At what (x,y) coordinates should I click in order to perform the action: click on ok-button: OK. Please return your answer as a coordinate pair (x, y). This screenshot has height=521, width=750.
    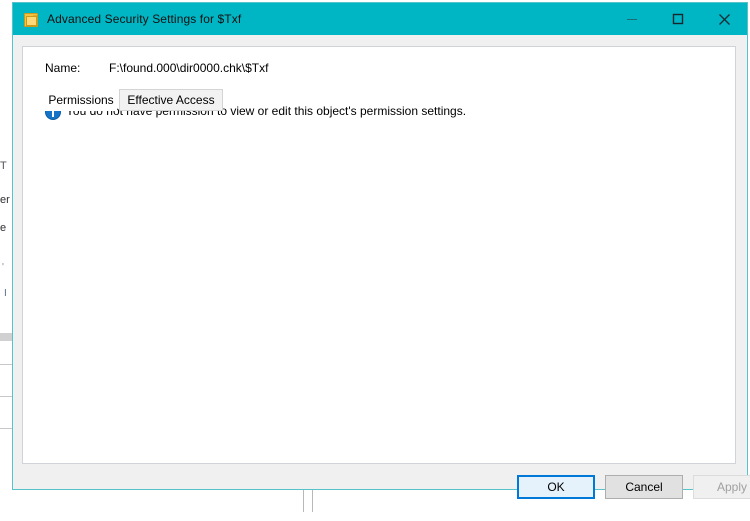
    Looking at the image, I should click on (556, 487).